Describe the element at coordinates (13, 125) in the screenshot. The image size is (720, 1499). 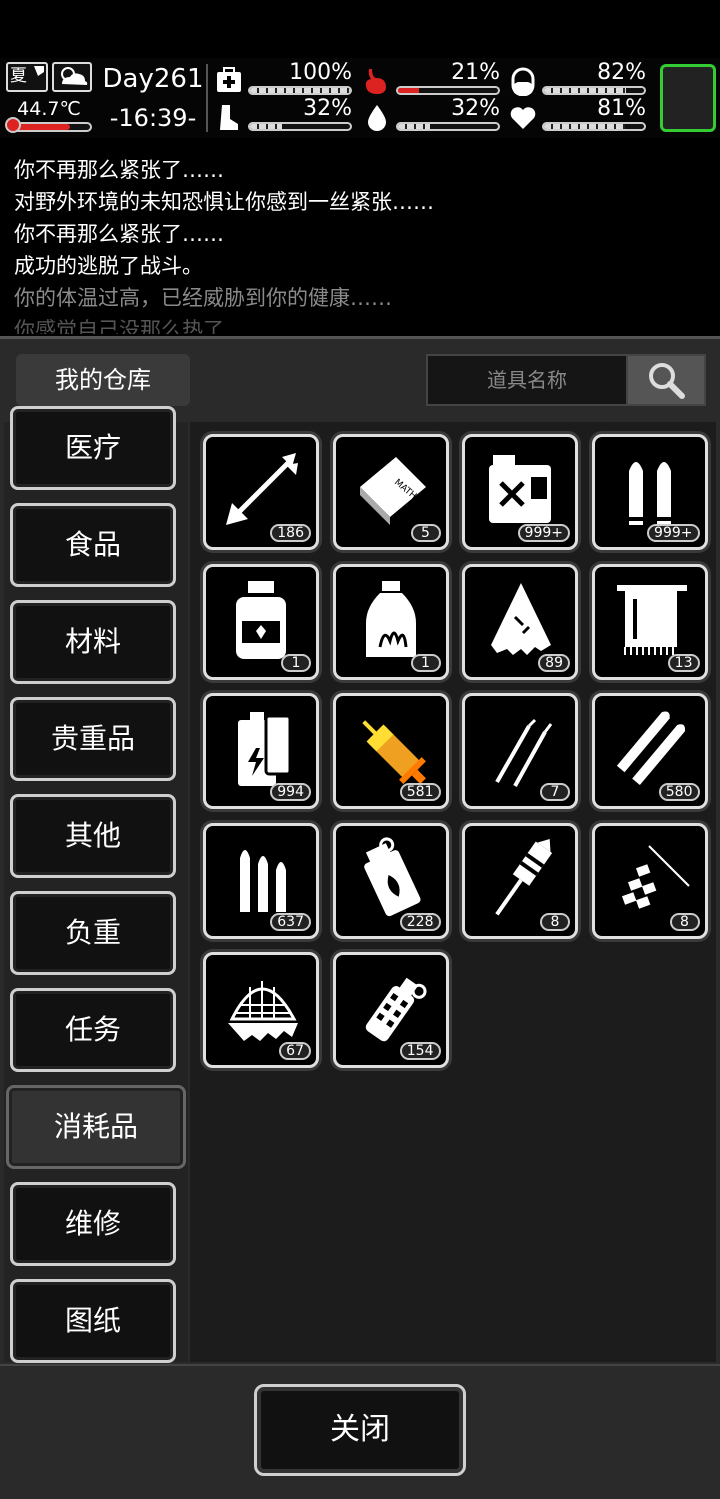
I see `thermometer-icon` at that location.